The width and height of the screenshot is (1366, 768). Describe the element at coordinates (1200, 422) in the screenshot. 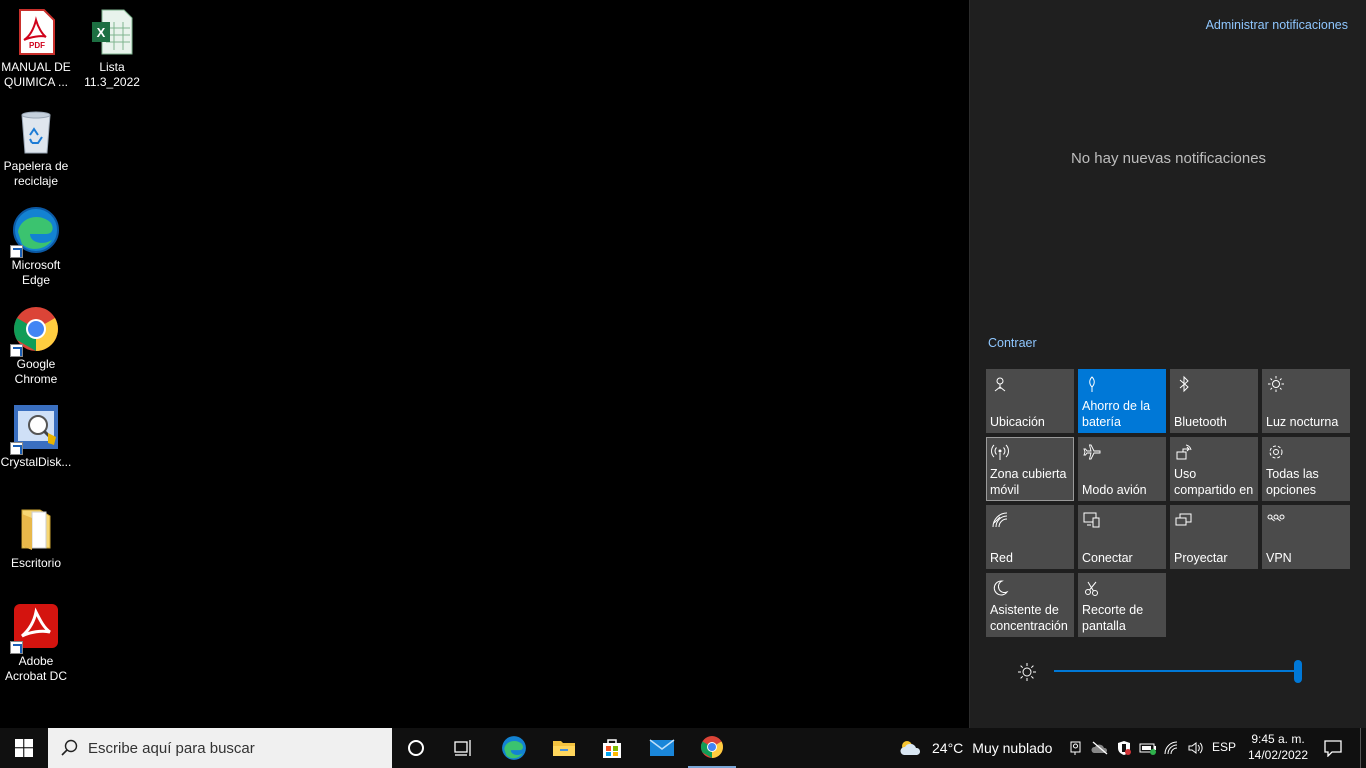

I see `tile-label: Bluetooth` at that location.